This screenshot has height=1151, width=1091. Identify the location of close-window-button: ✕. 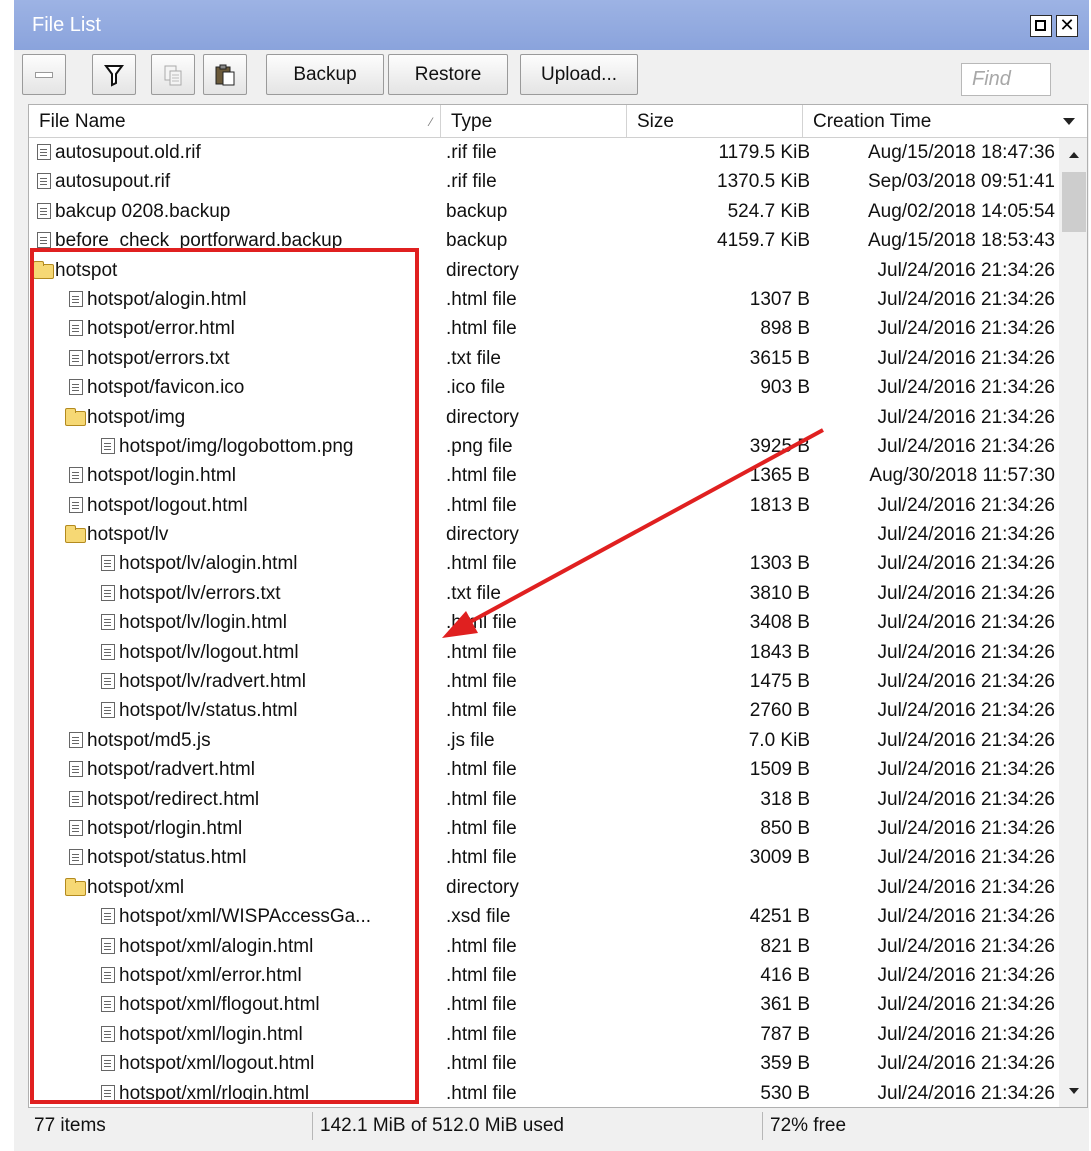
(1067, 26).